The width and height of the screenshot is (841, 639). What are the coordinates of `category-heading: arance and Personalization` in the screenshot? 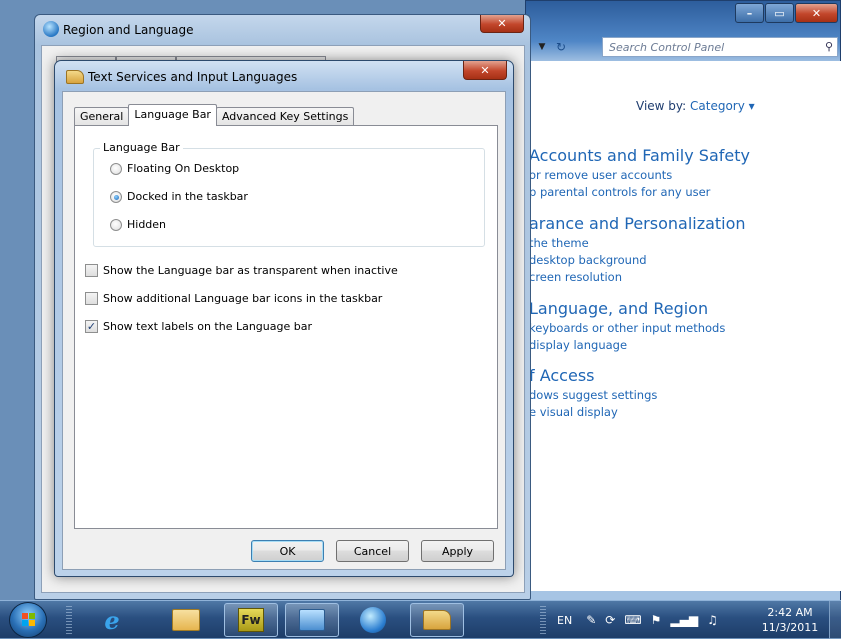 It's located at (637, 223).